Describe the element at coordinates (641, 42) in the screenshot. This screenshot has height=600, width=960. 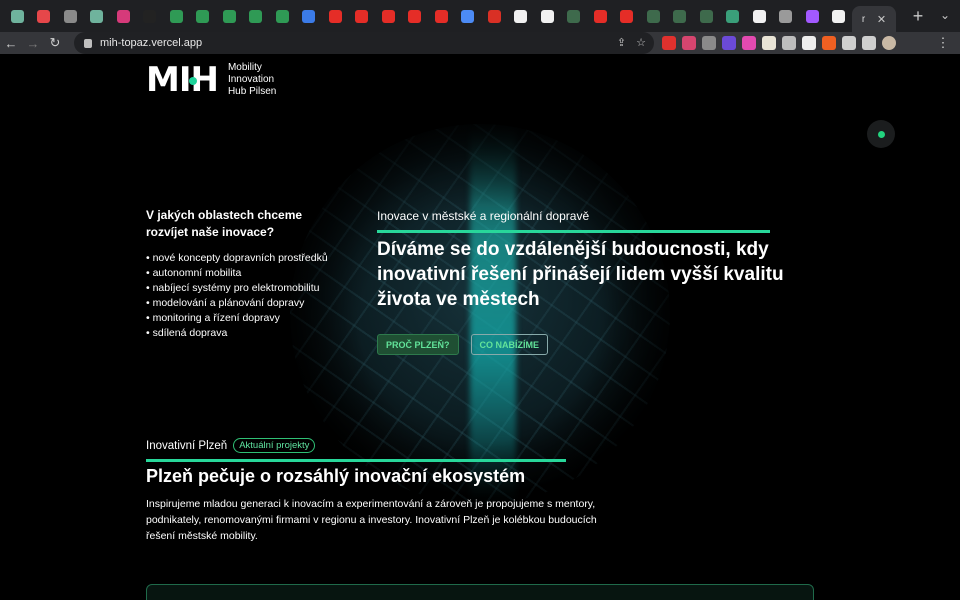
I see `bookmark-star-icon: ☆` at that location.